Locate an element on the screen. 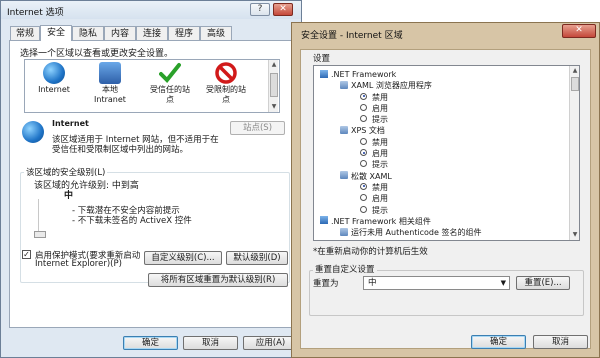 Image resolution: width=600 pixels, height=358 pixels. right-close-button: ✕ is located at coordinates (579, 31).